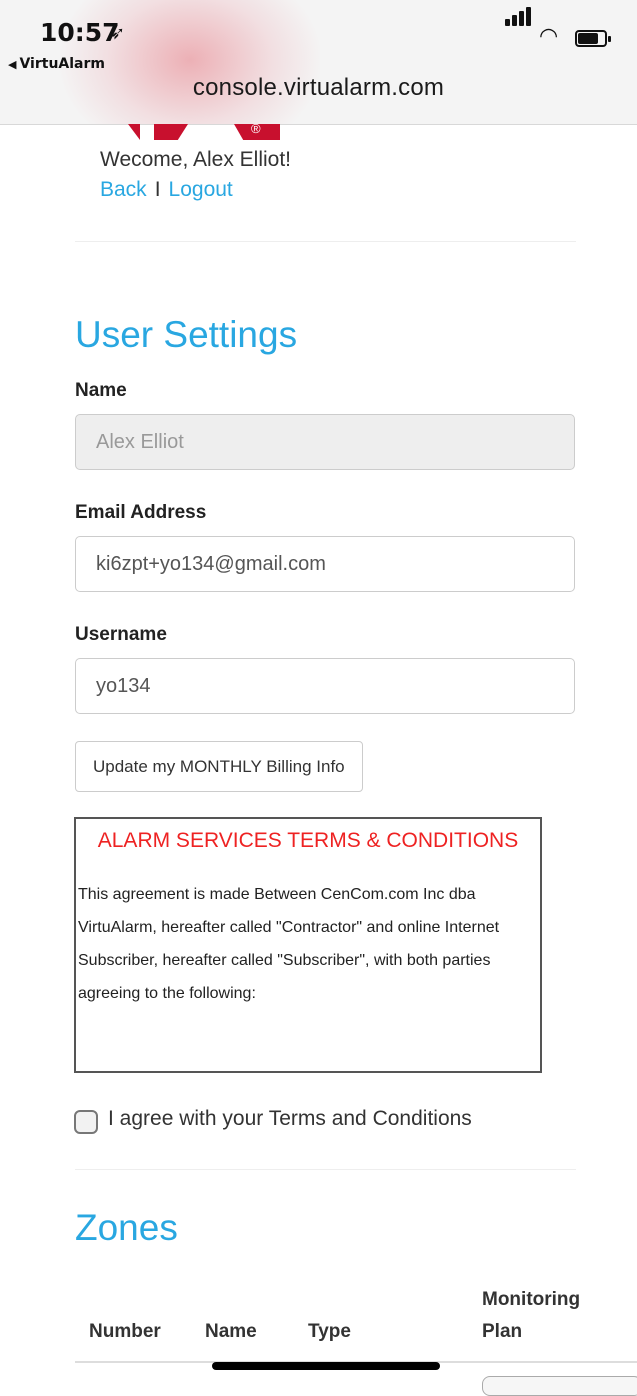  What do you see at coordinates (12, 64) in the screenshot?
I see `back-triangle-icon: ◀` at bounding box center [12, 64].